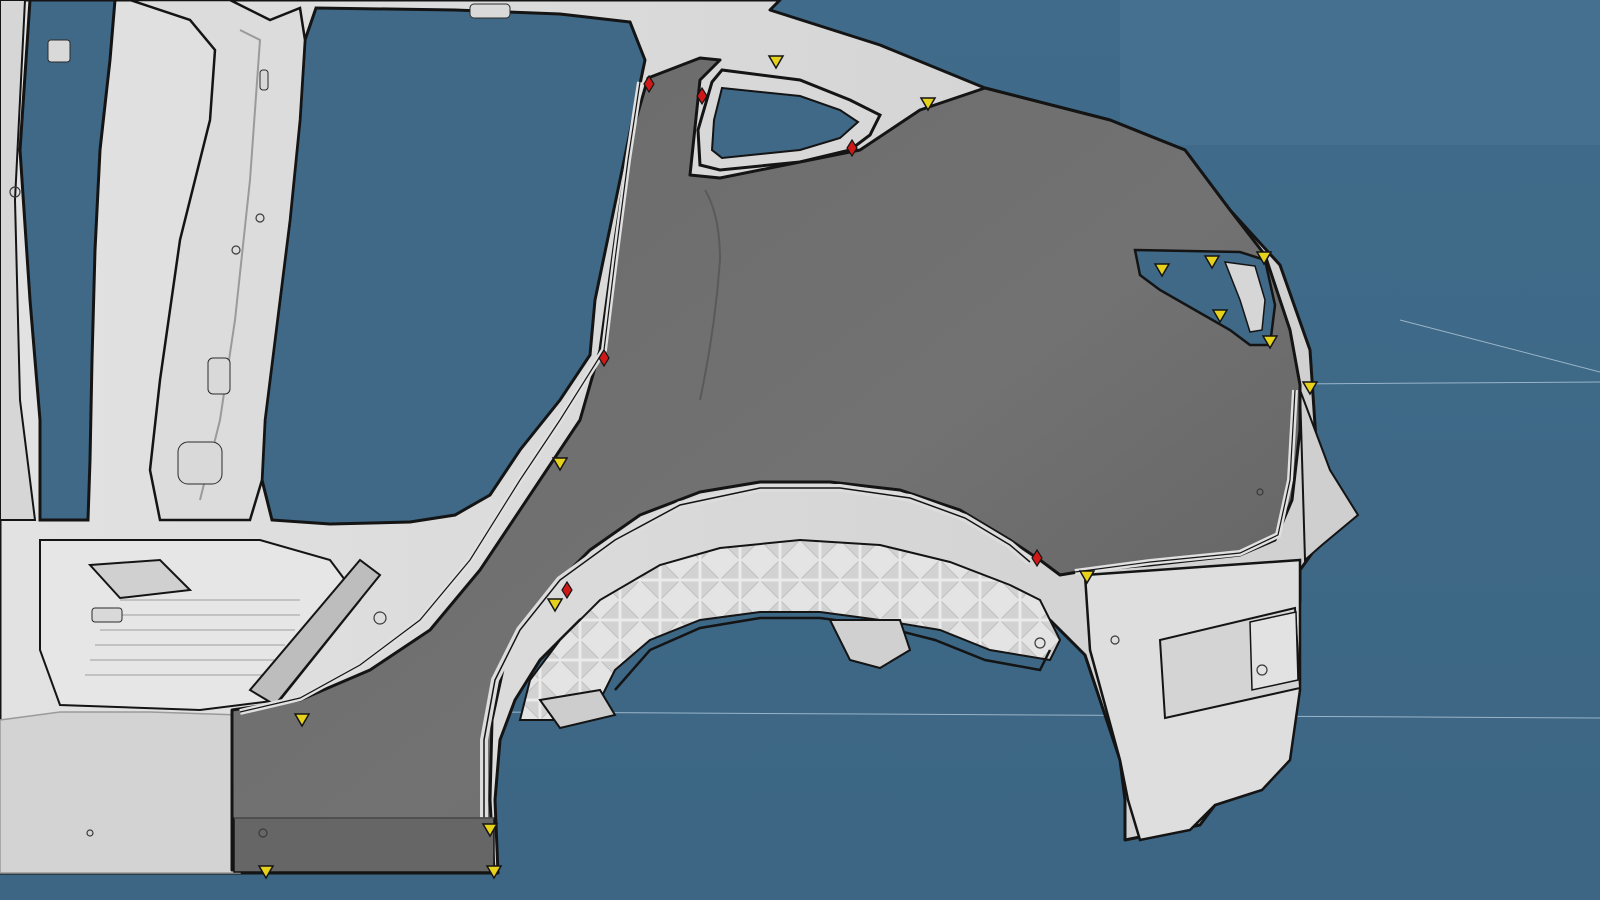 This screenshot has width=1600, height=900. What do you see at coordinates (120, 792) in the screenshot?
I see `sill-lower-edge` at bounding box center [120, 792].